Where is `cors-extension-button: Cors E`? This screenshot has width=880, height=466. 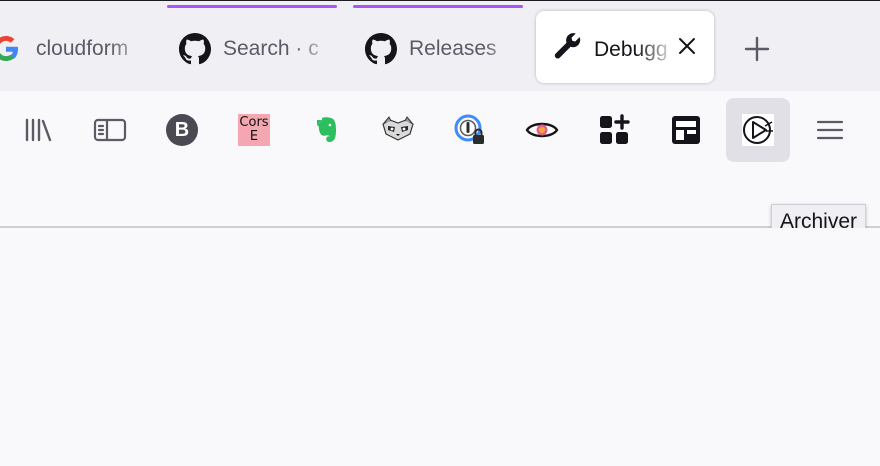 cors-extension-button: Cors E is located at coordinates (254, 130).